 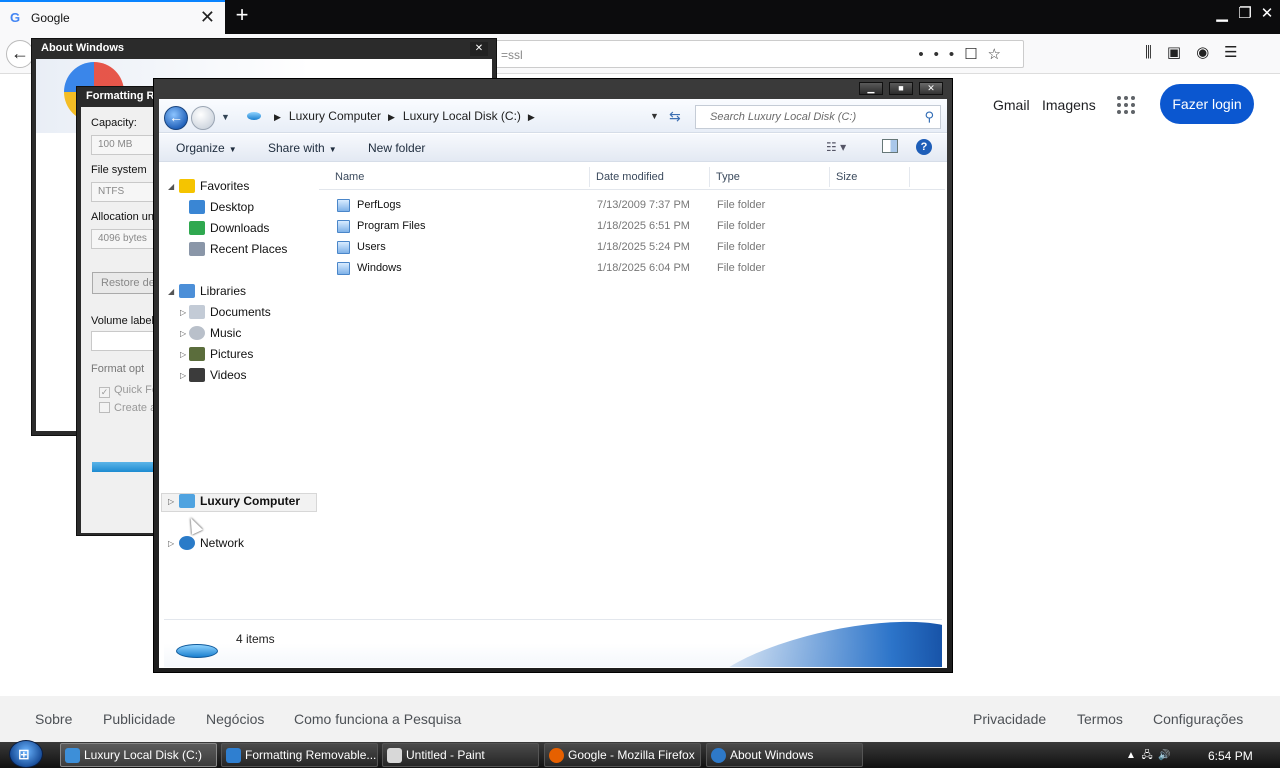 I want to click on windows-logo-icon: ⊞, so click(x=24, y=754).